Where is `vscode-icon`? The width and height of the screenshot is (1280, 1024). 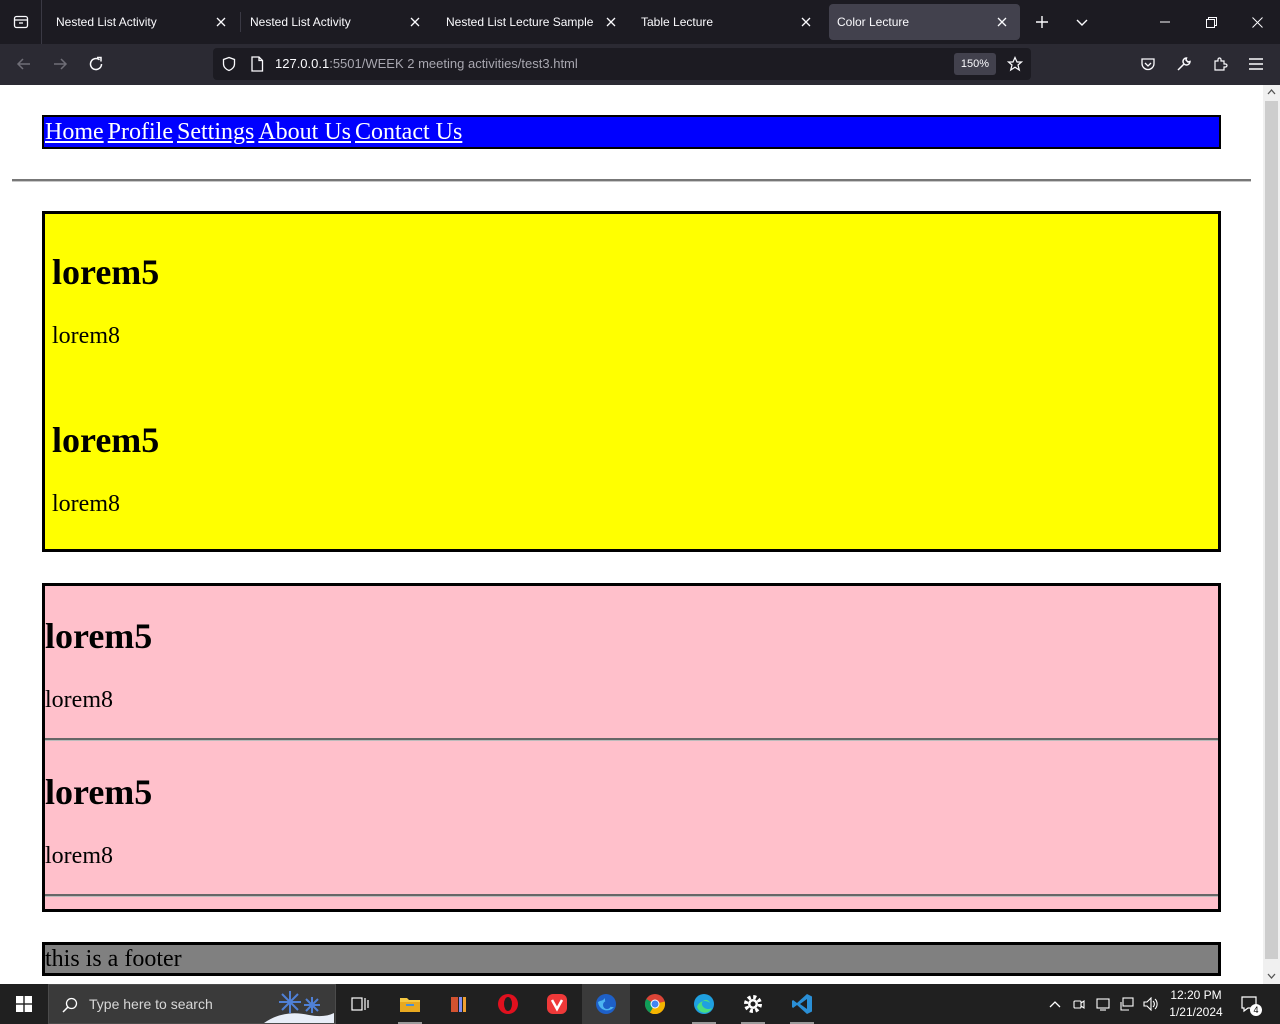
vscode-icon is located at coordinates (802, 1004).